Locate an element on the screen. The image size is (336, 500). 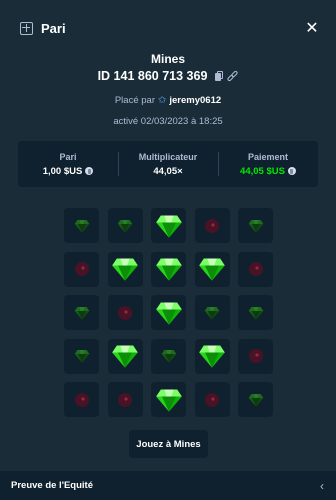
placed-by-label: Placé par is located at coordinates (134, 100).